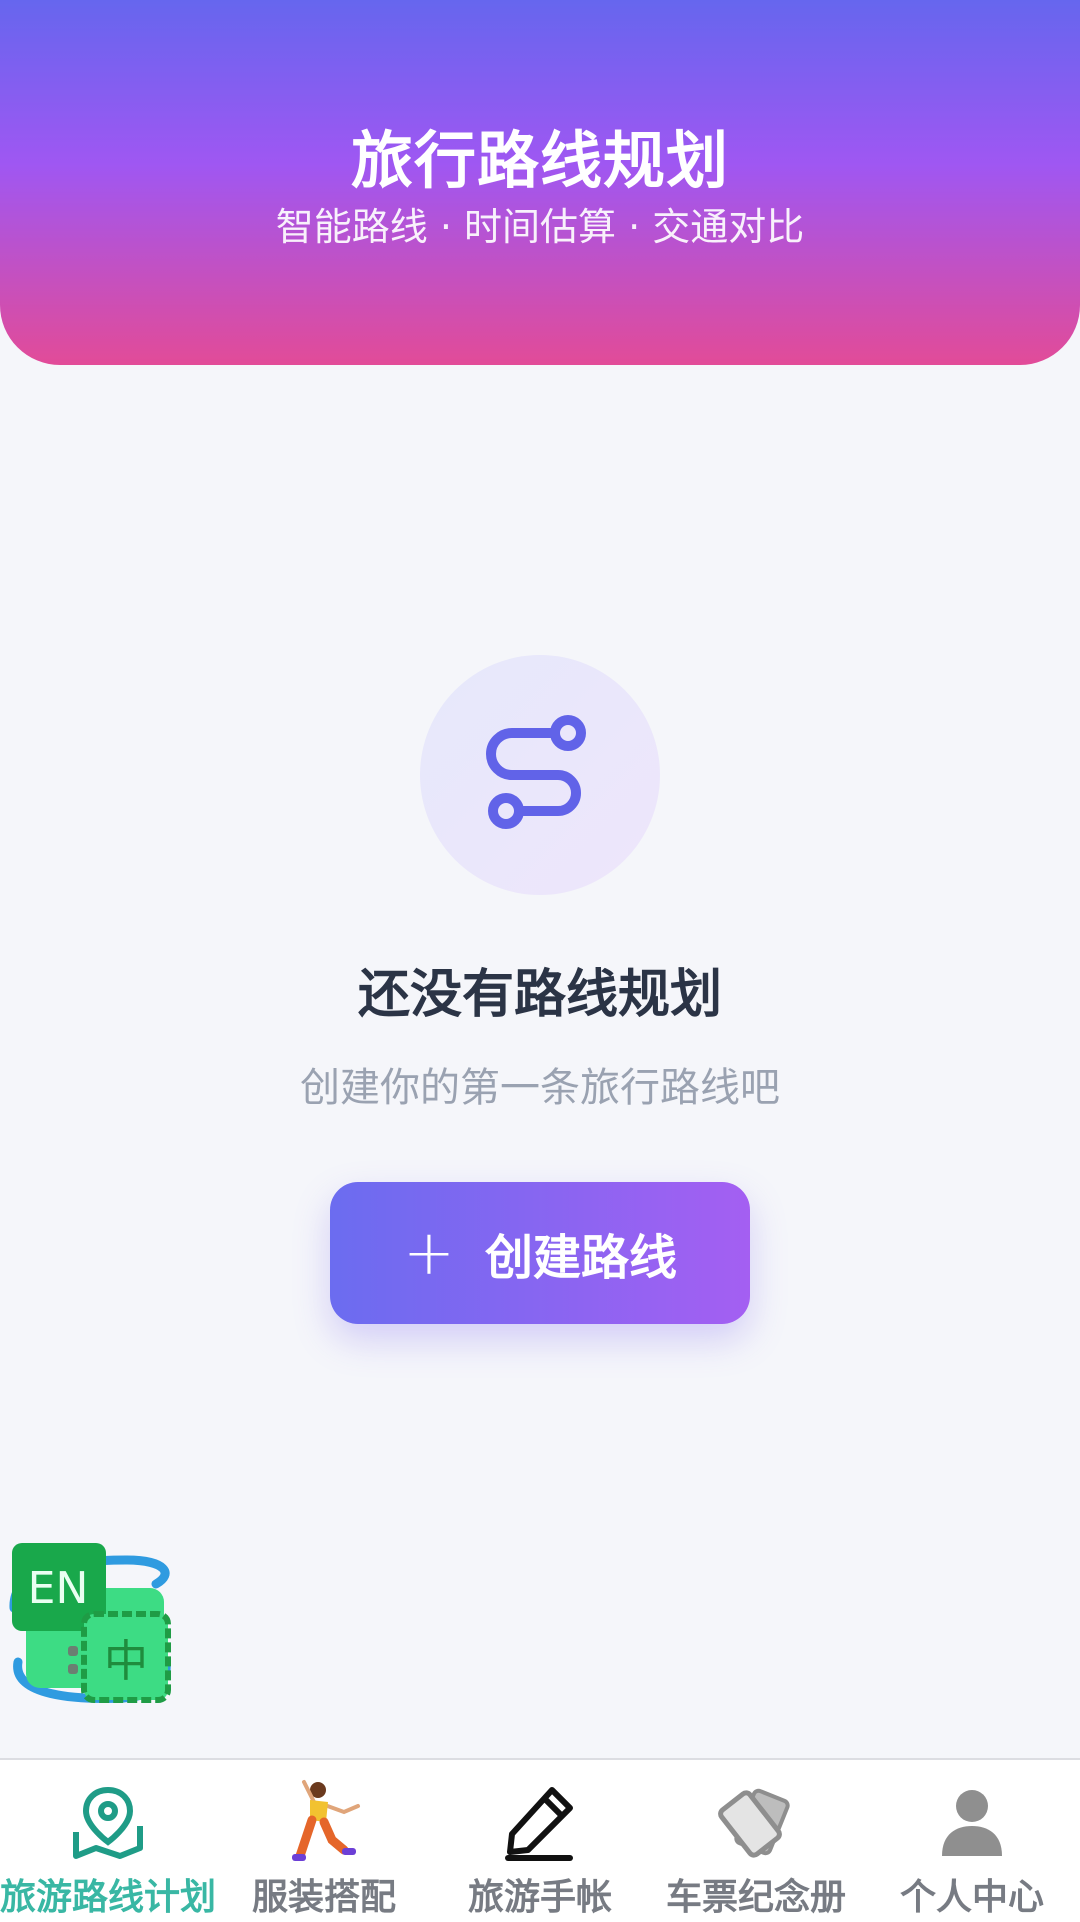  I want to click on tab-outfit: 服装搭配, so click(324, 1841).